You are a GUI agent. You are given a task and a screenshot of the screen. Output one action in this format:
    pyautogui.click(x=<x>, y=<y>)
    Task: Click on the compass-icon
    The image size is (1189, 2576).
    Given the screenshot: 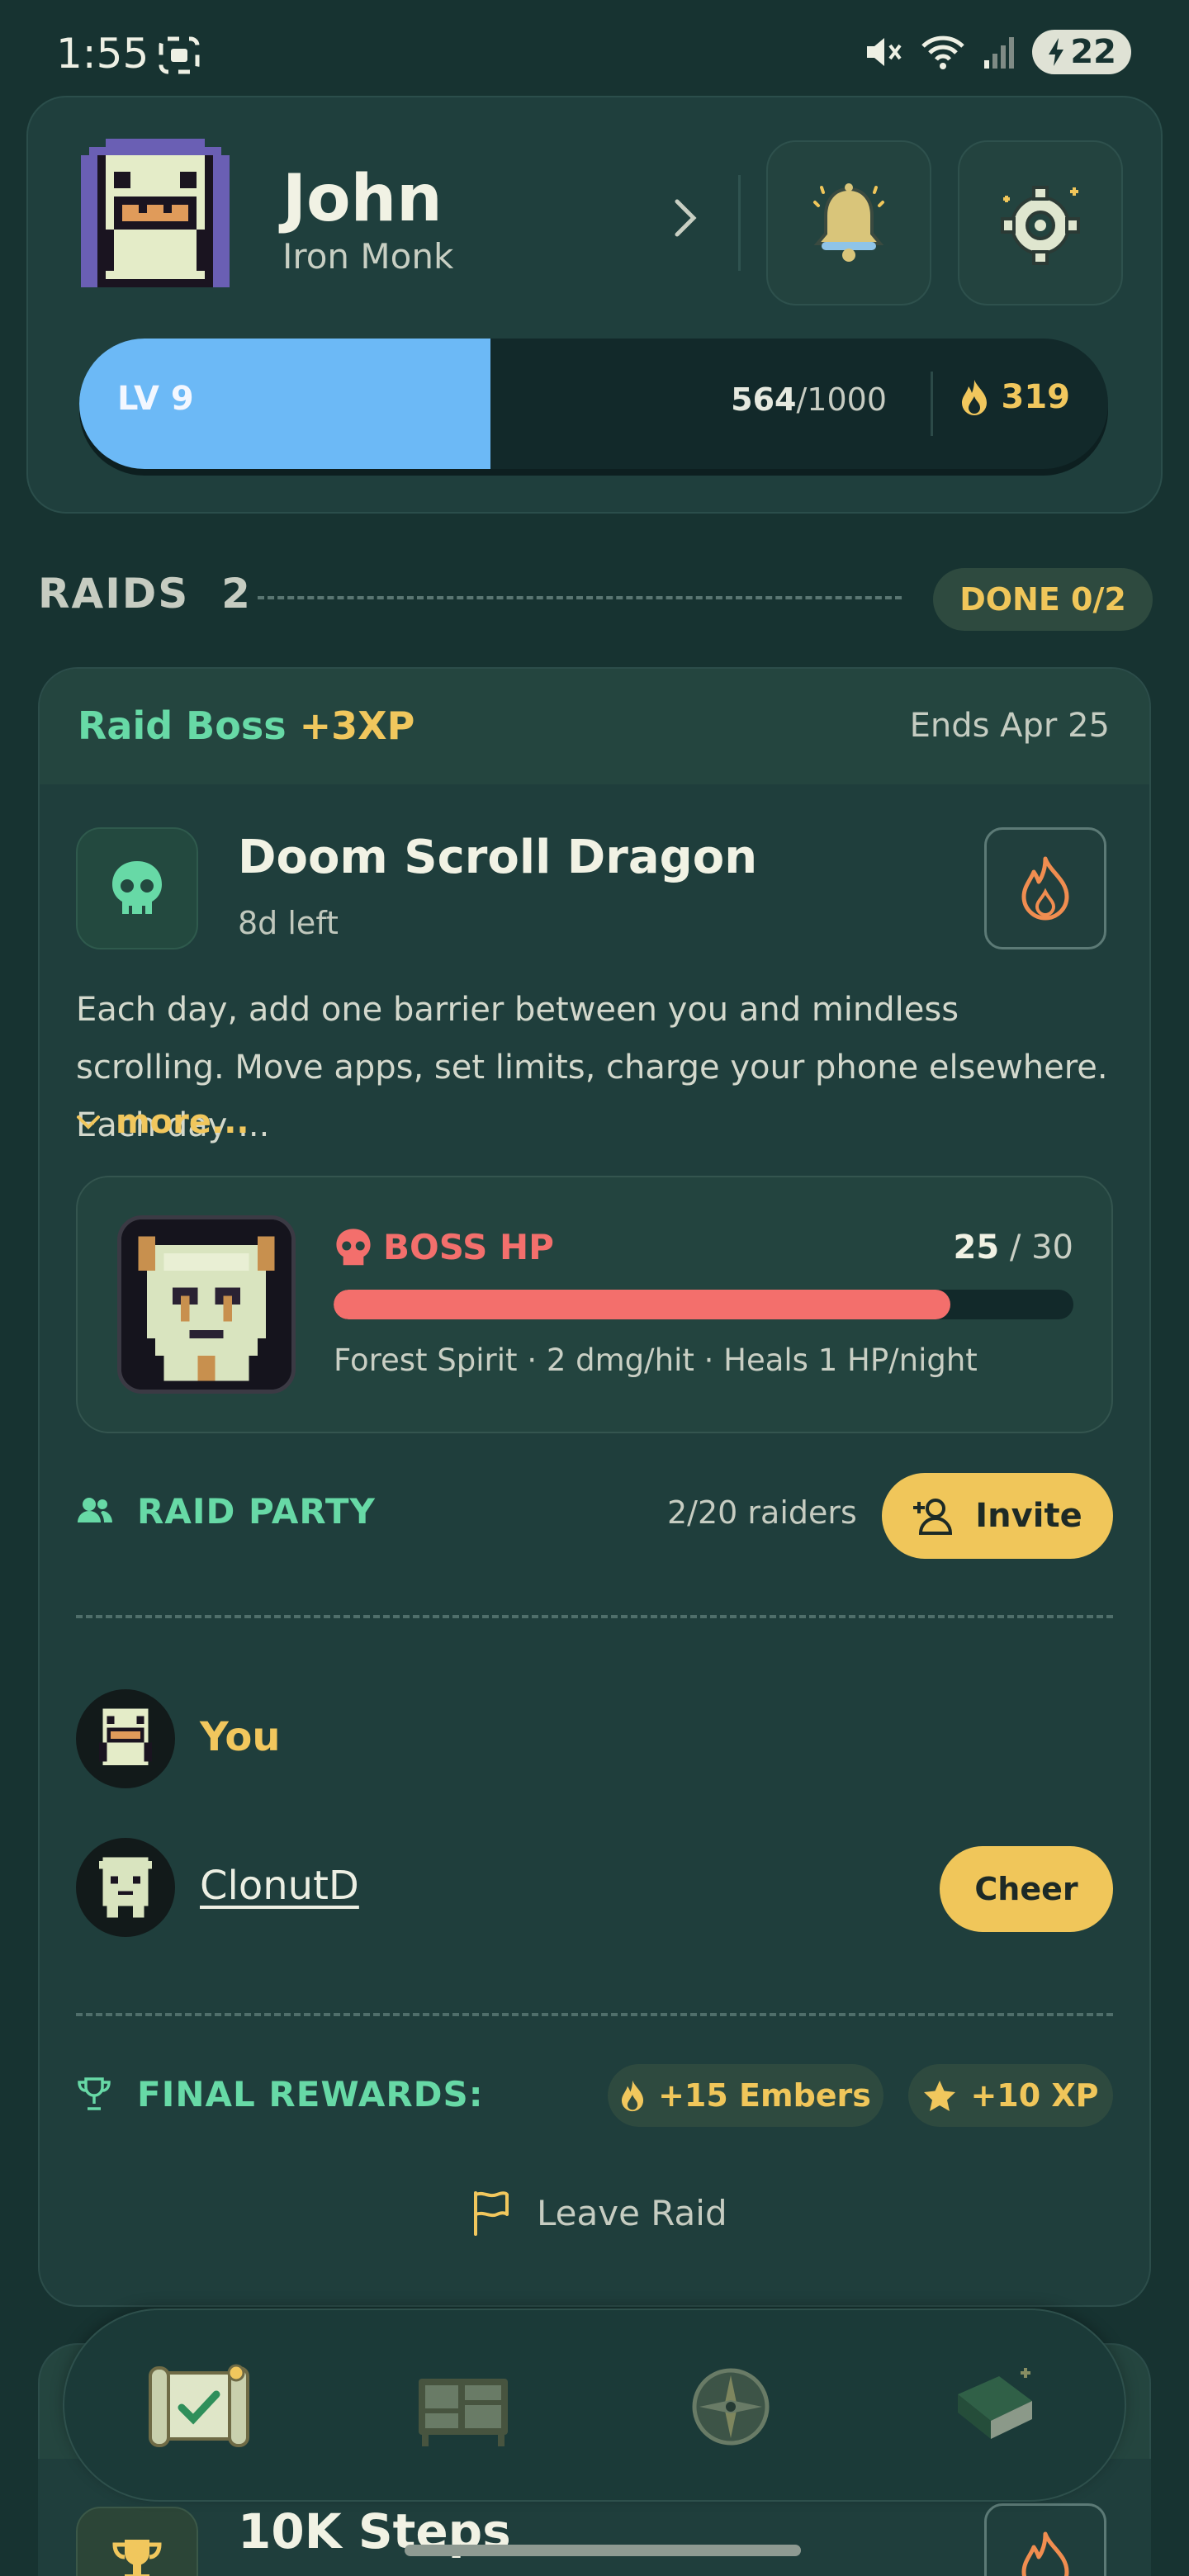 What is the action you would take?
    pyautogui.click(x=731, y=2407)
    